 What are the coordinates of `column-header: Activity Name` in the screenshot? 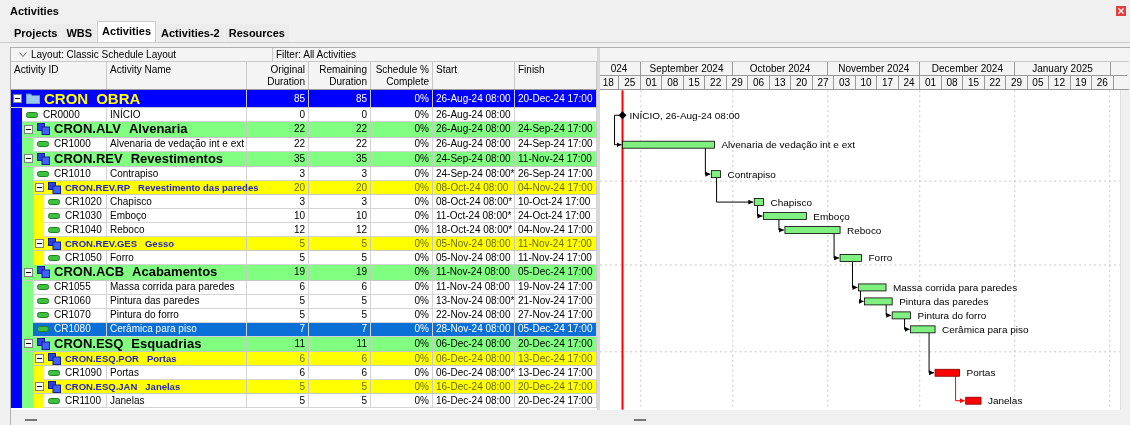 It's located at (177, 75).